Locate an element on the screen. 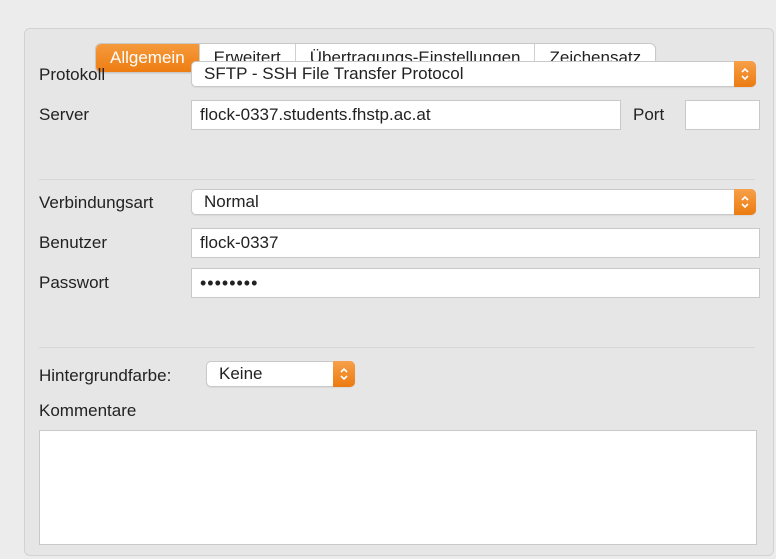 The image size is (776, 559). connection-type-value: Normal is located at coordinates (231, 201).